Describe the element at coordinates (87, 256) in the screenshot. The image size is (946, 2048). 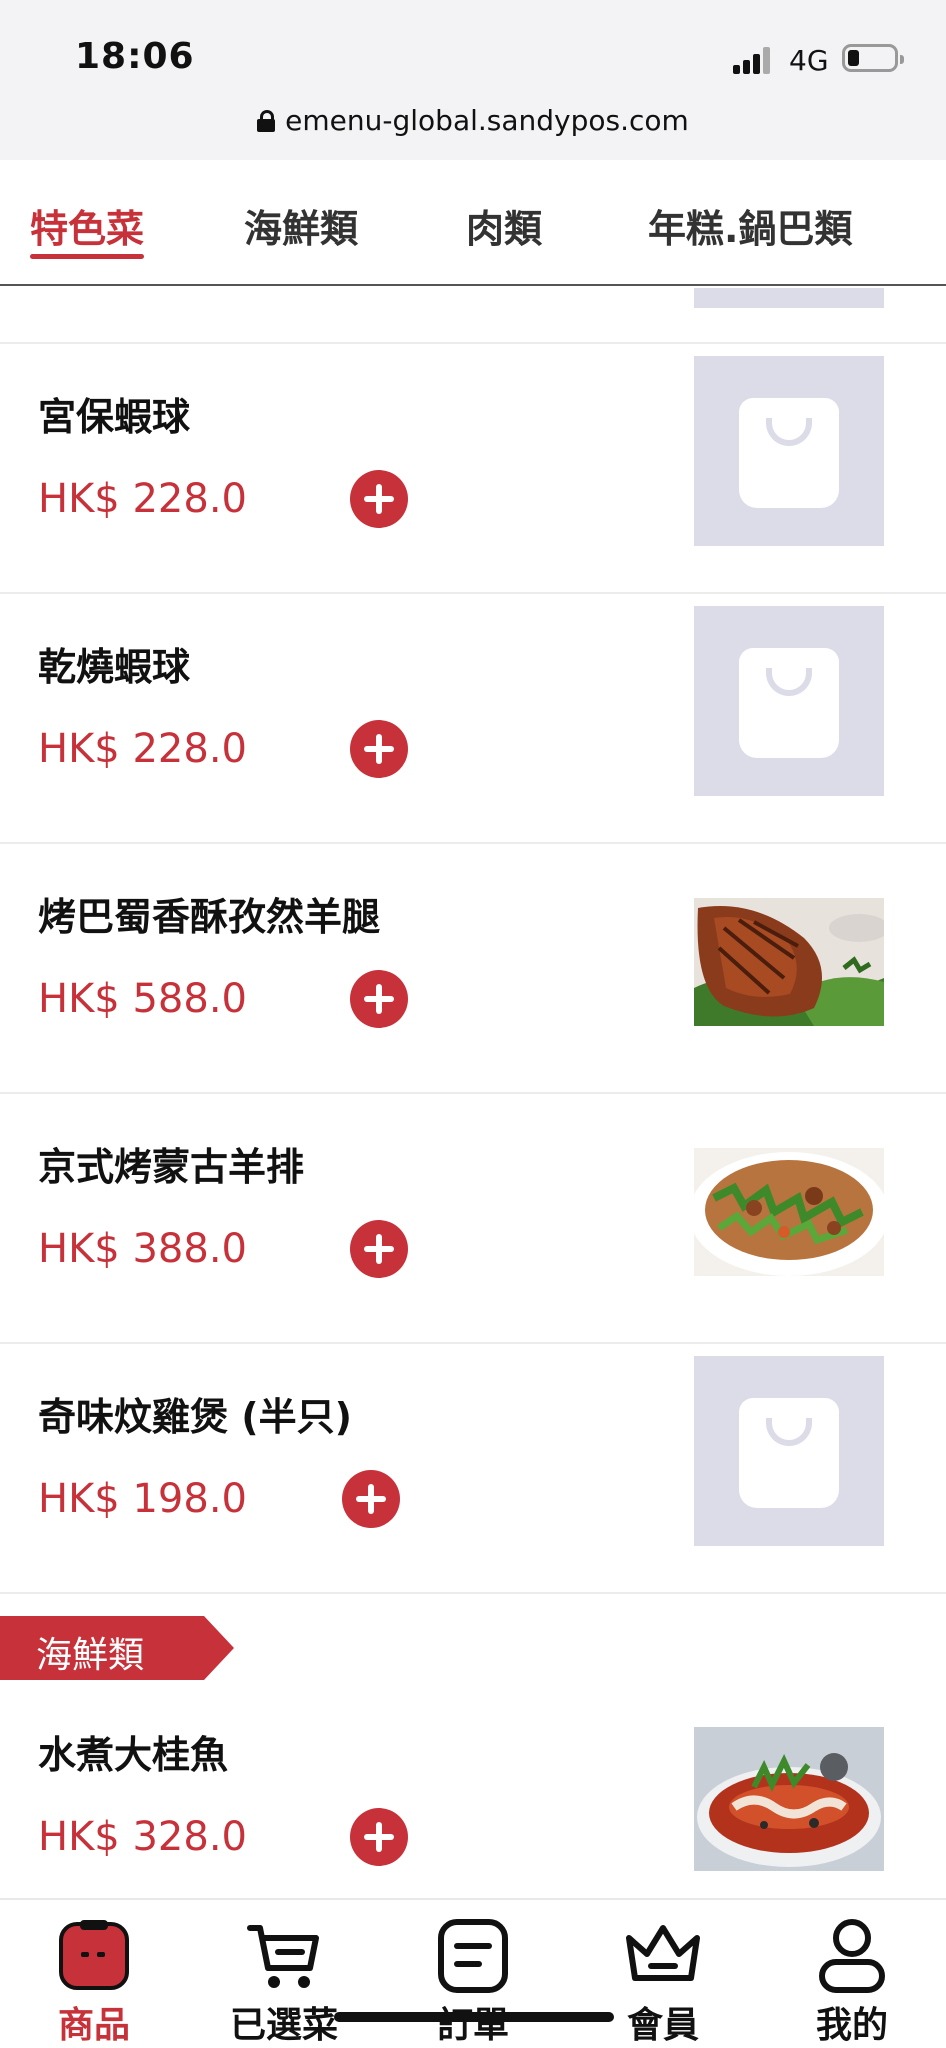
I see `active-tab-underline` at that location.